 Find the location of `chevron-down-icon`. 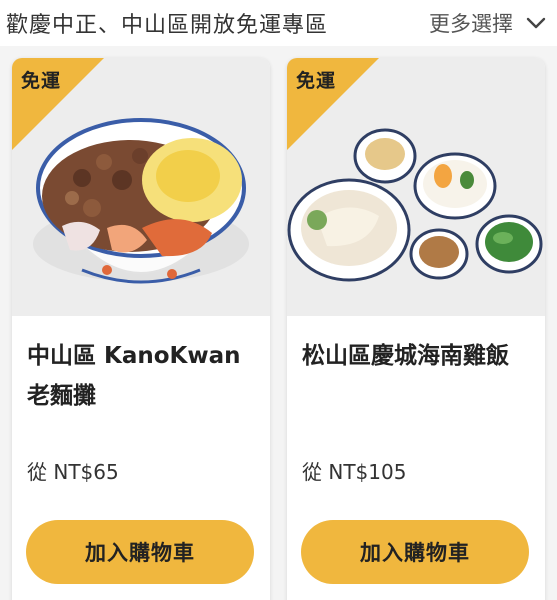

chevron-down-icon is located at coordinates (536, 23).